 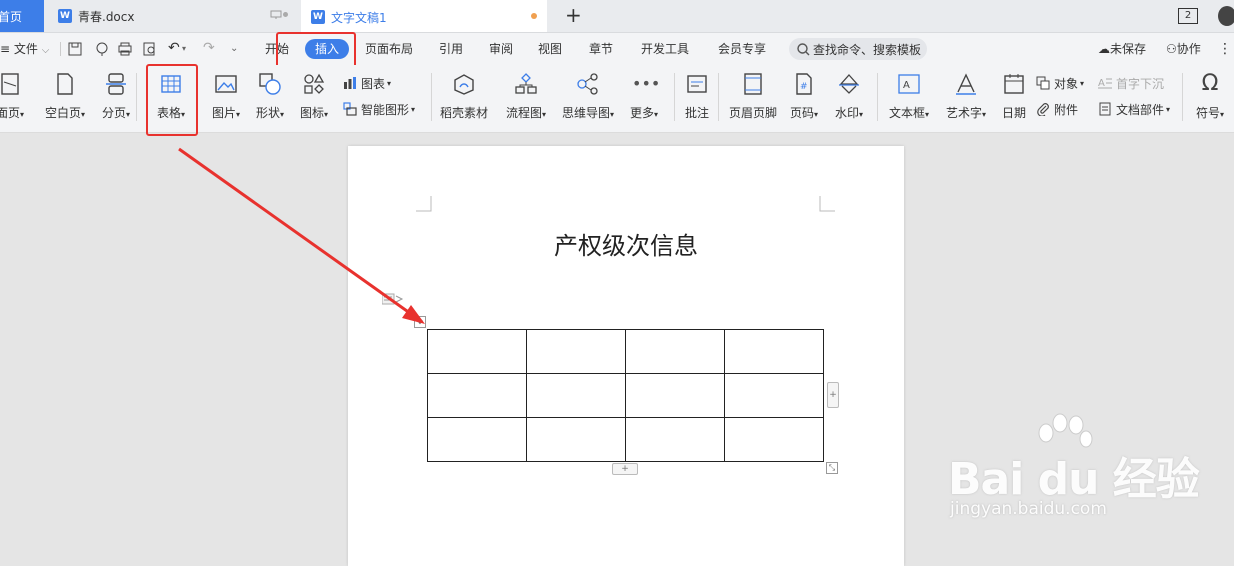 I want to click on watermark-url: jingyan.baidu.com, so click(x=1028, y=509).